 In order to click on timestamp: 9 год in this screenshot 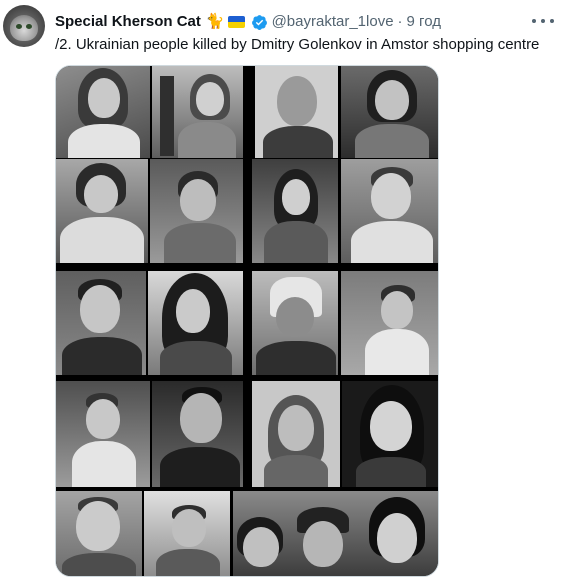, I will do `click(424, 22)`.